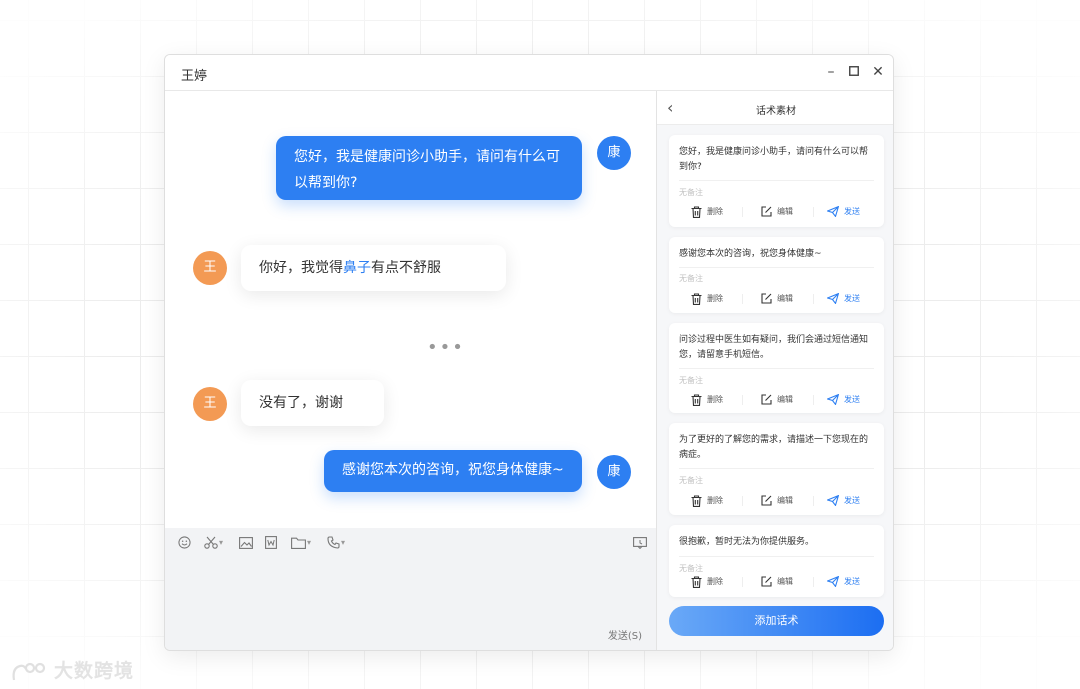 This screenshot has width=1080, height=689. I want to click on message-highlight: 鼻子, so click(357, 268).